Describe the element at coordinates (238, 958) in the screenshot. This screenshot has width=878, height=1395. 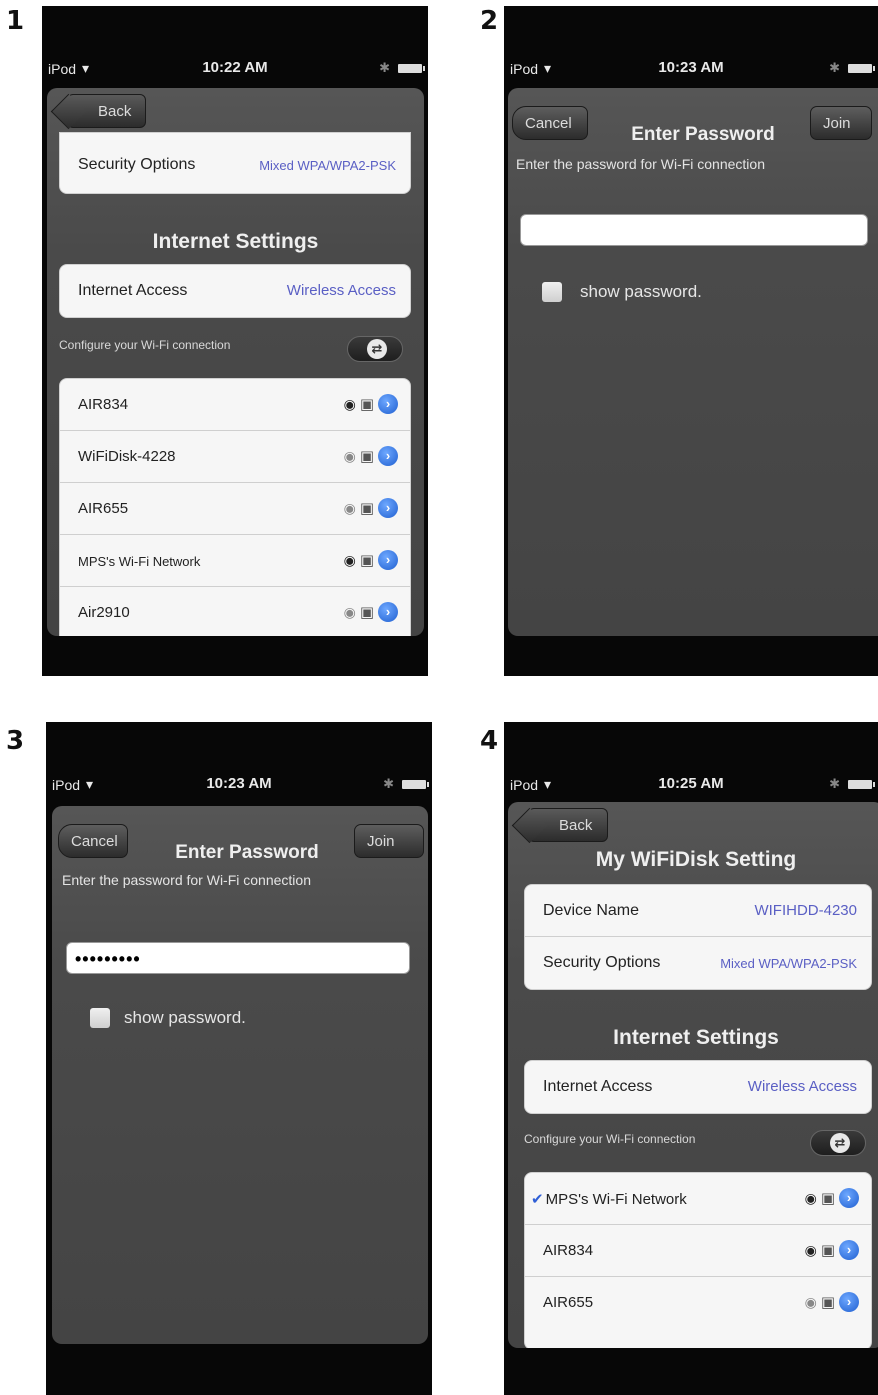
I see `password-field: •••••••••` at that location.